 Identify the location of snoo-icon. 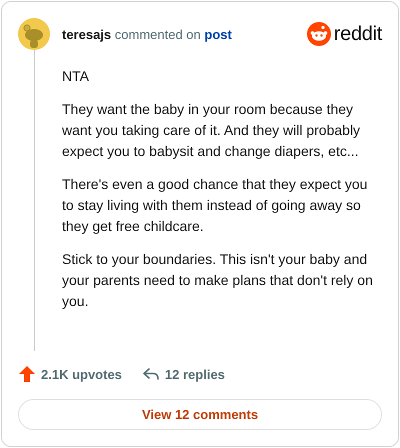
(318, 34).